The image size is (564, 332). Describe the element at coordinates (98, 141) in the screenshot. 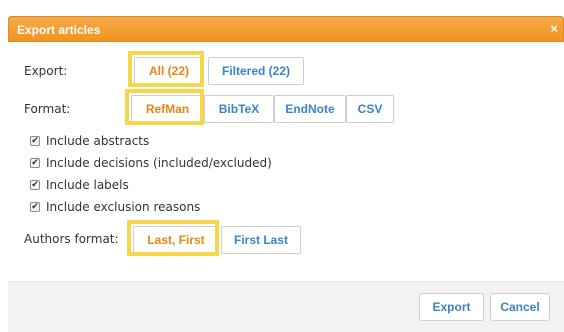

I see `checkbox-label: Include abstracts` at that location.